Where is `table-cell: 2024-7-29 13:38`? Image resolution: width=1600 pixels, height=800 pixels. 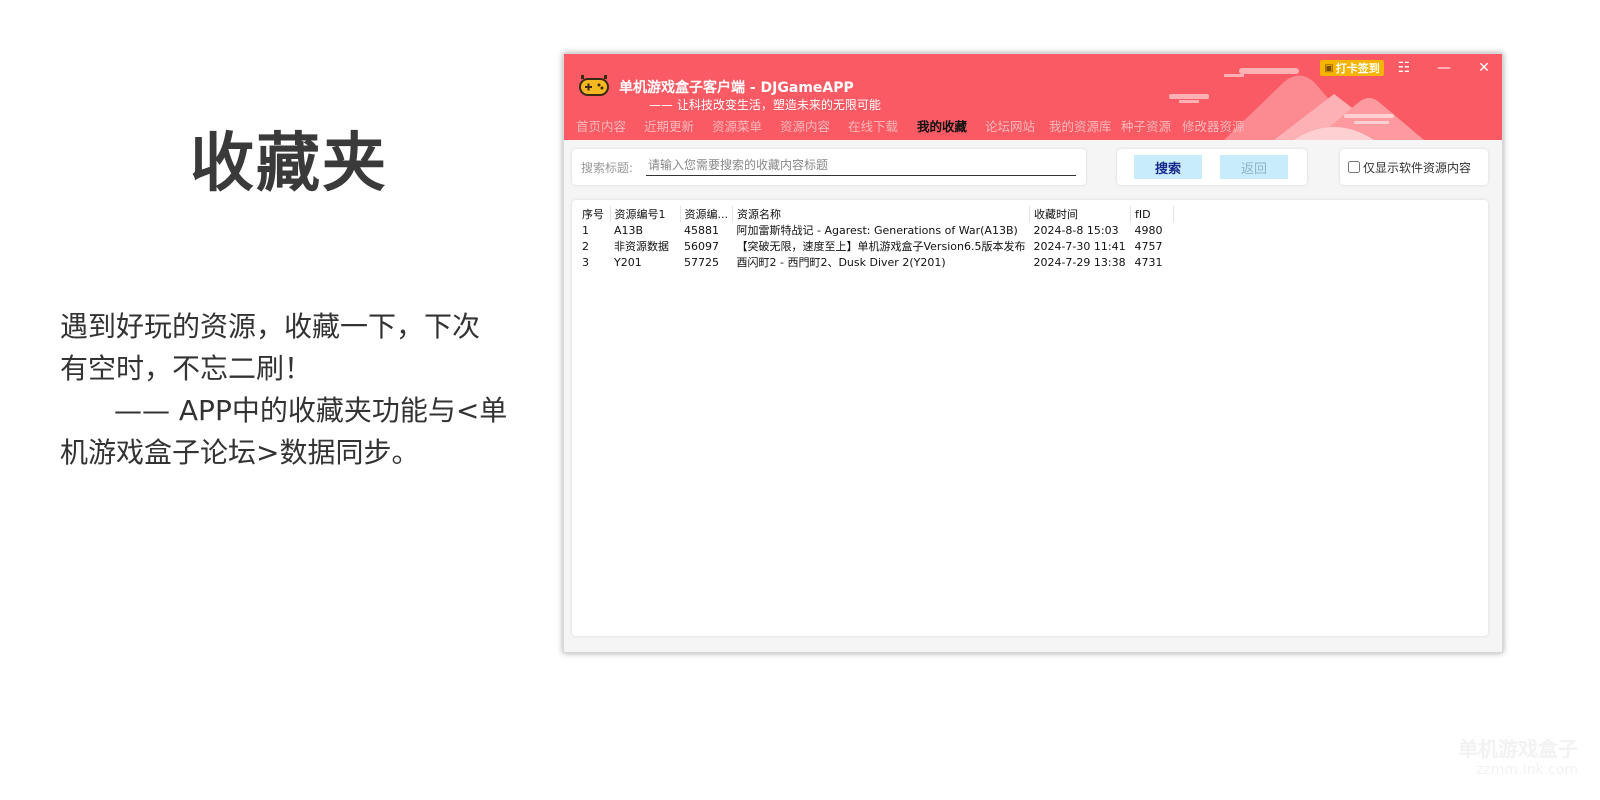 table-cell: 2024-7-29 13:38 is located at coordinates (1079, 262).